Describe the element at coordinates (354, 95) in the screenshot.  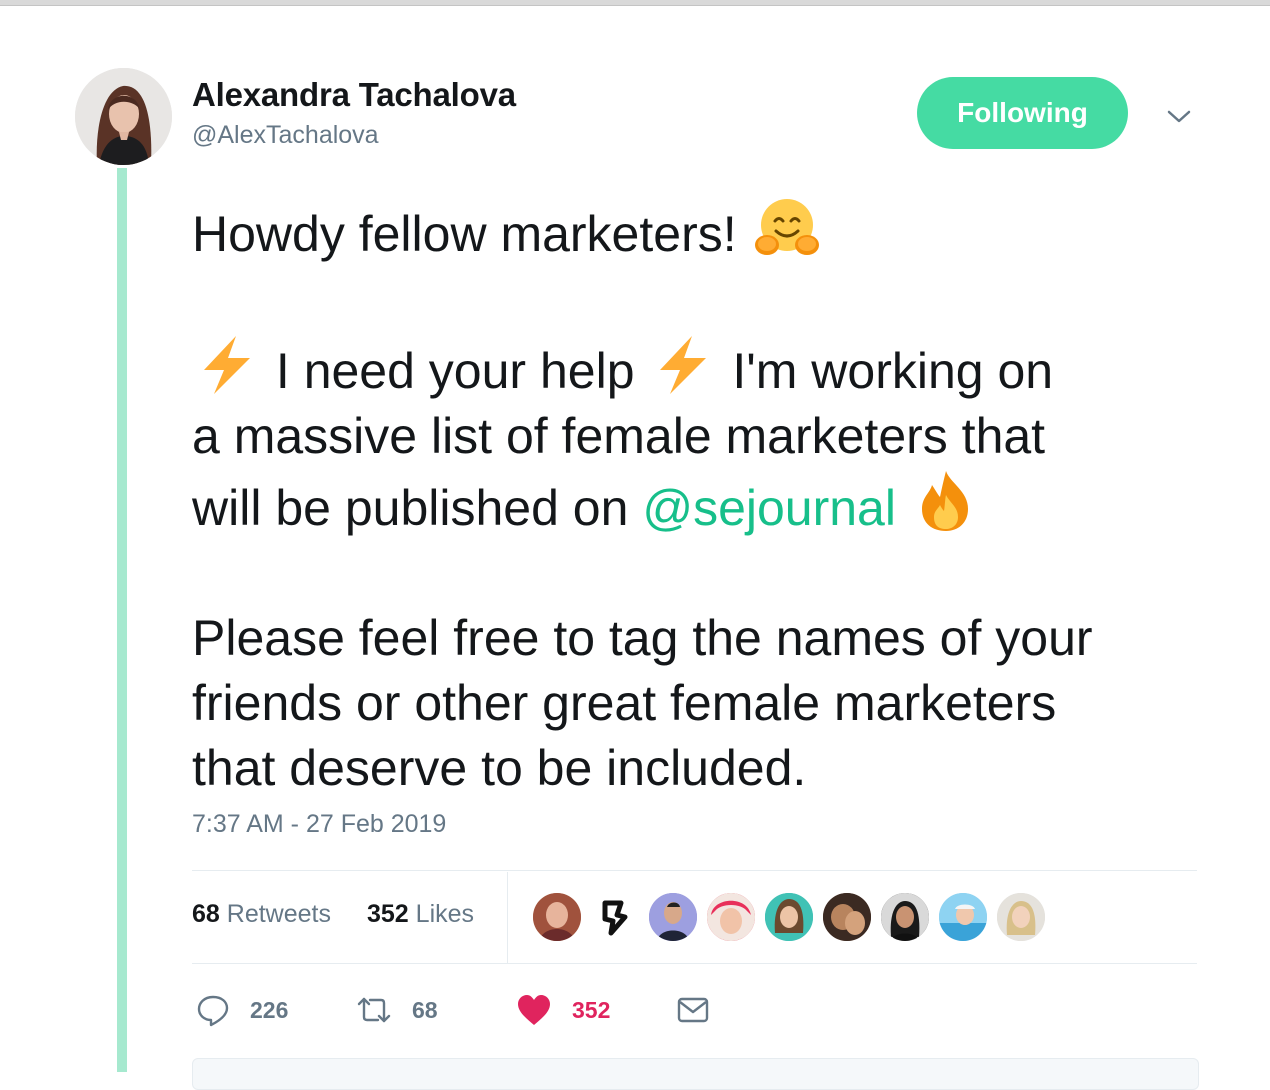
I see `author-name: Alexandra Tachalova` at that location.